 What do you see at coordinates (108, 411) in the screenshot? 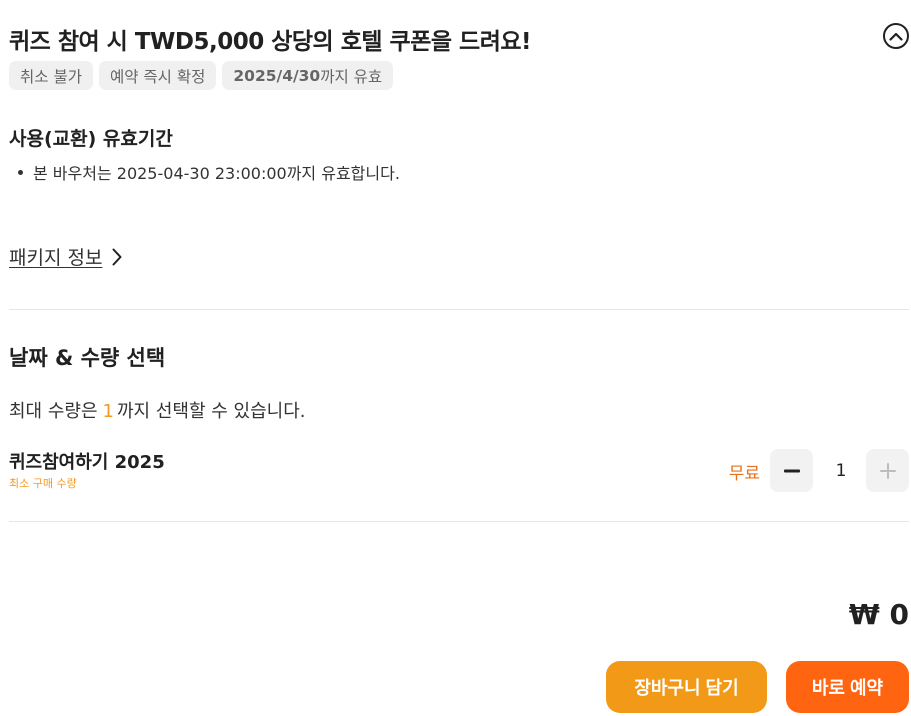
I see `max-quantity-value: 1` at bounding box center [108, 411].